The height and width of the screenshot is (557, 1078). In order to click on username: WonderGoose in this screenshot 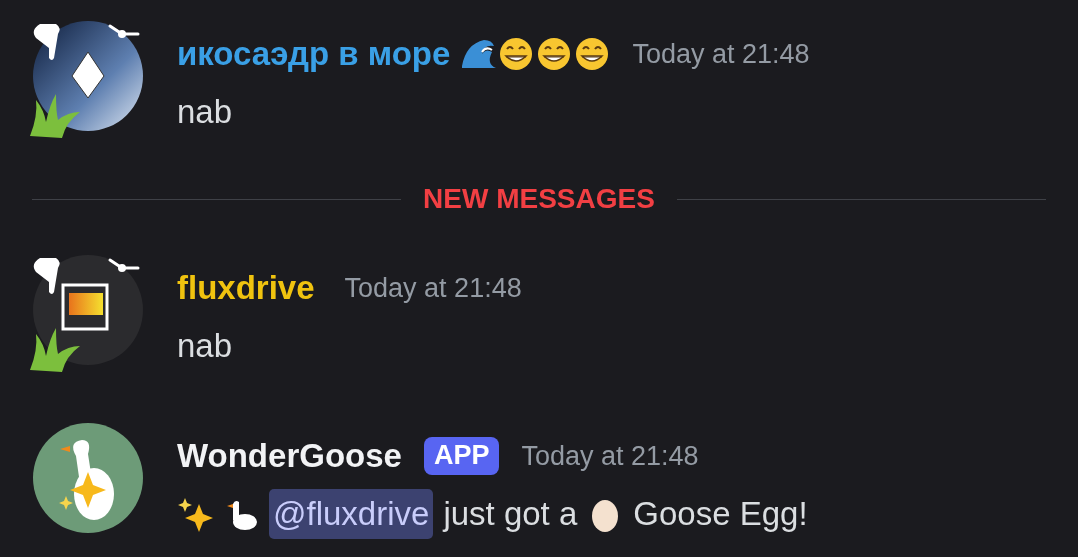, I will do `click(289, 456)`.